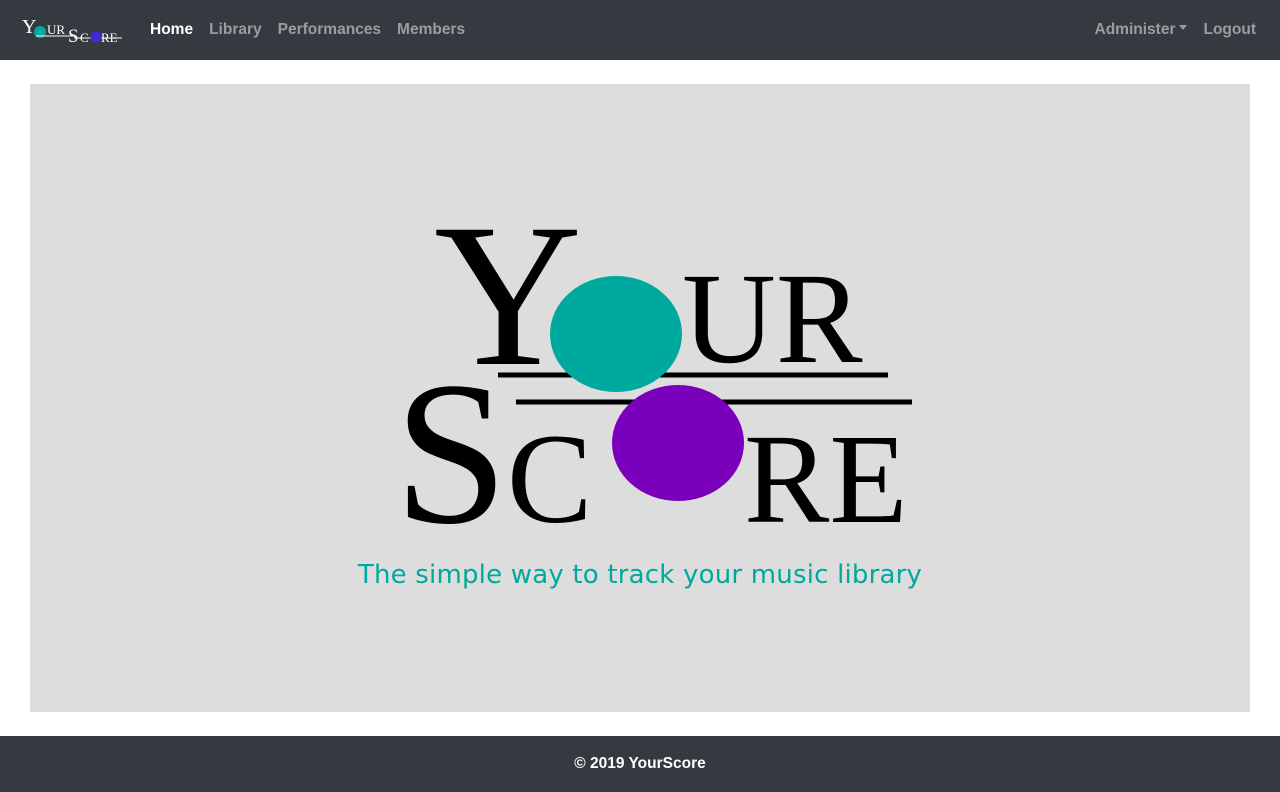 The height and width of the screenshot is (792, 1280). Describe the element at coordinates (1183, 28) in the screenshot. I see `caret-down-icon` at that location.